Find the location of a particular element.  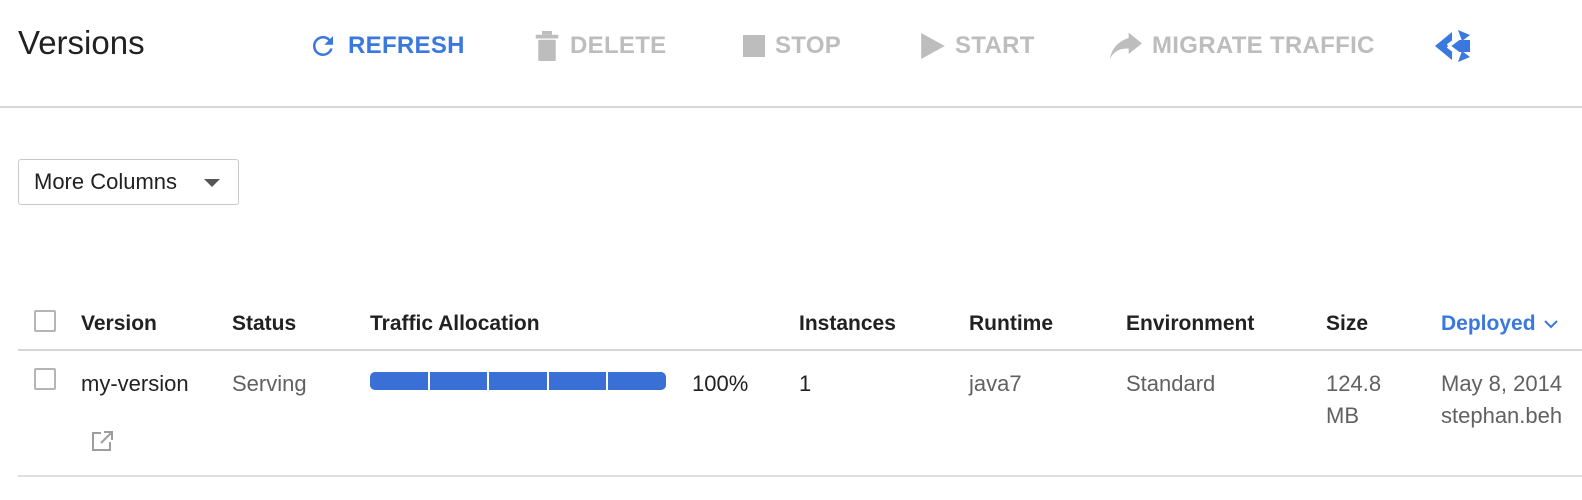

play-icon is located at coordinates (933, 46).